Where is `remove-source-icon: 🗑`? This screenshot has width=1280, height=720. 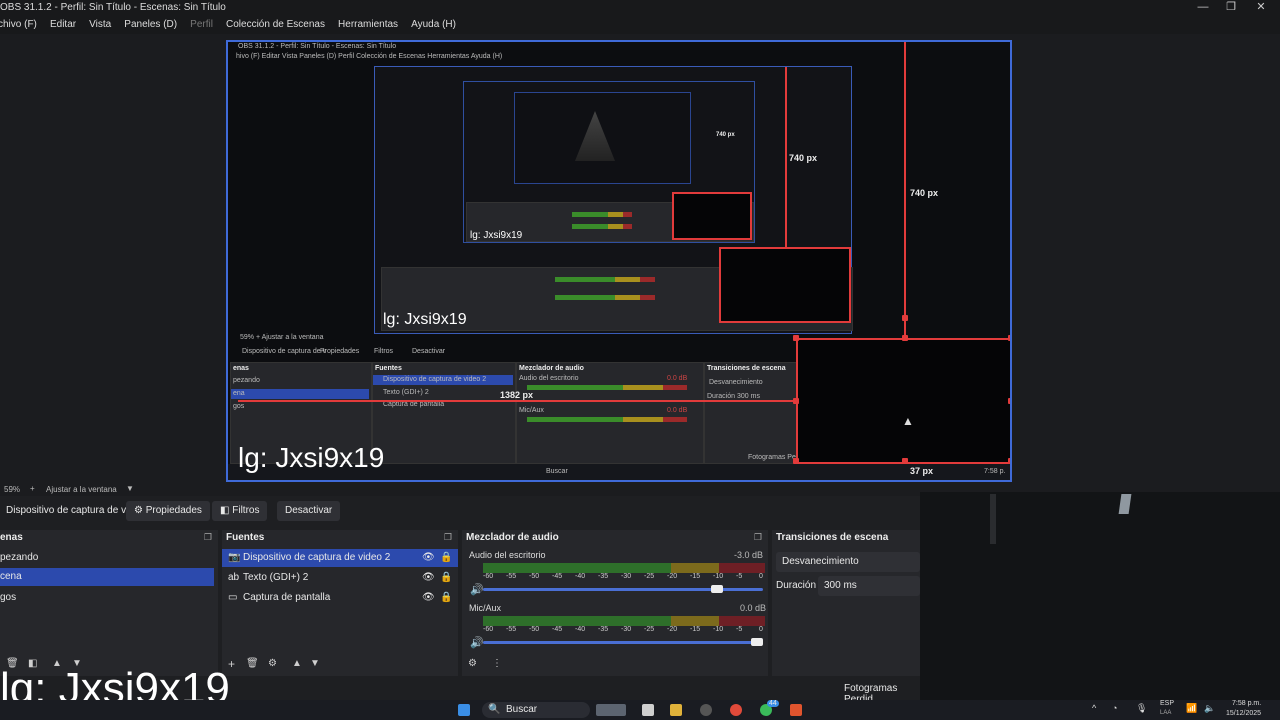 remove-source-icon: 🗑 is located at coordinates (252, 663).